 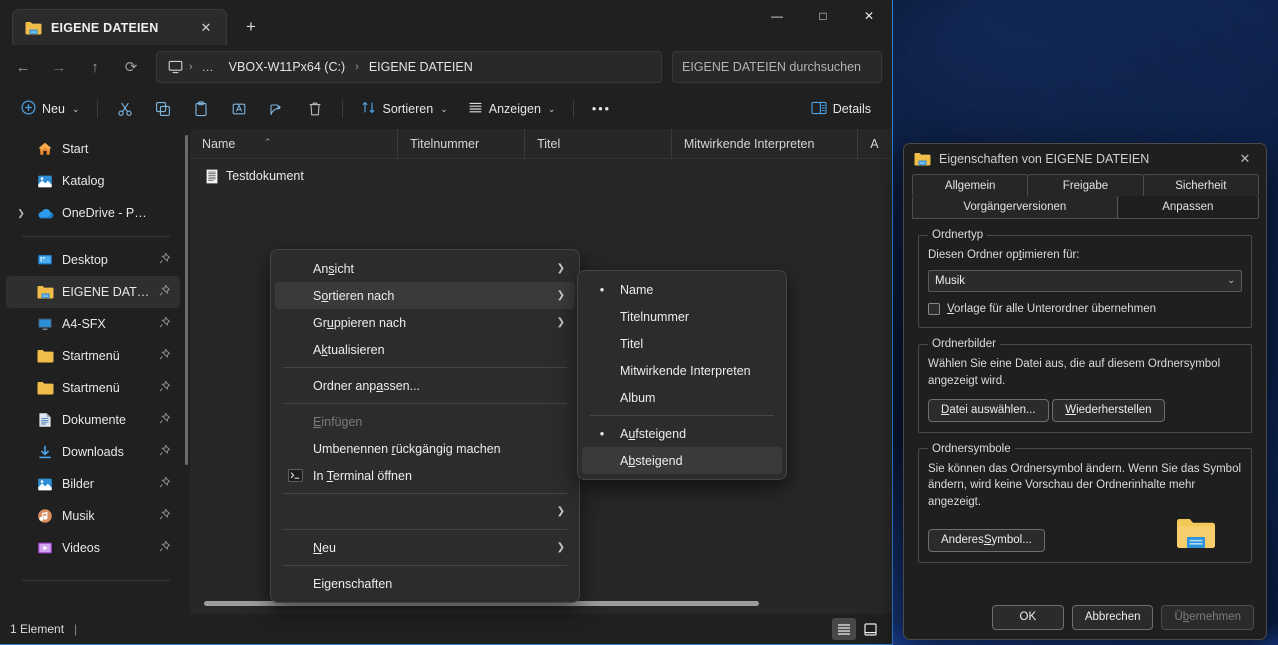 I want to click on sidebar-item-downloads: Downloads, so click(x=93, y=452).